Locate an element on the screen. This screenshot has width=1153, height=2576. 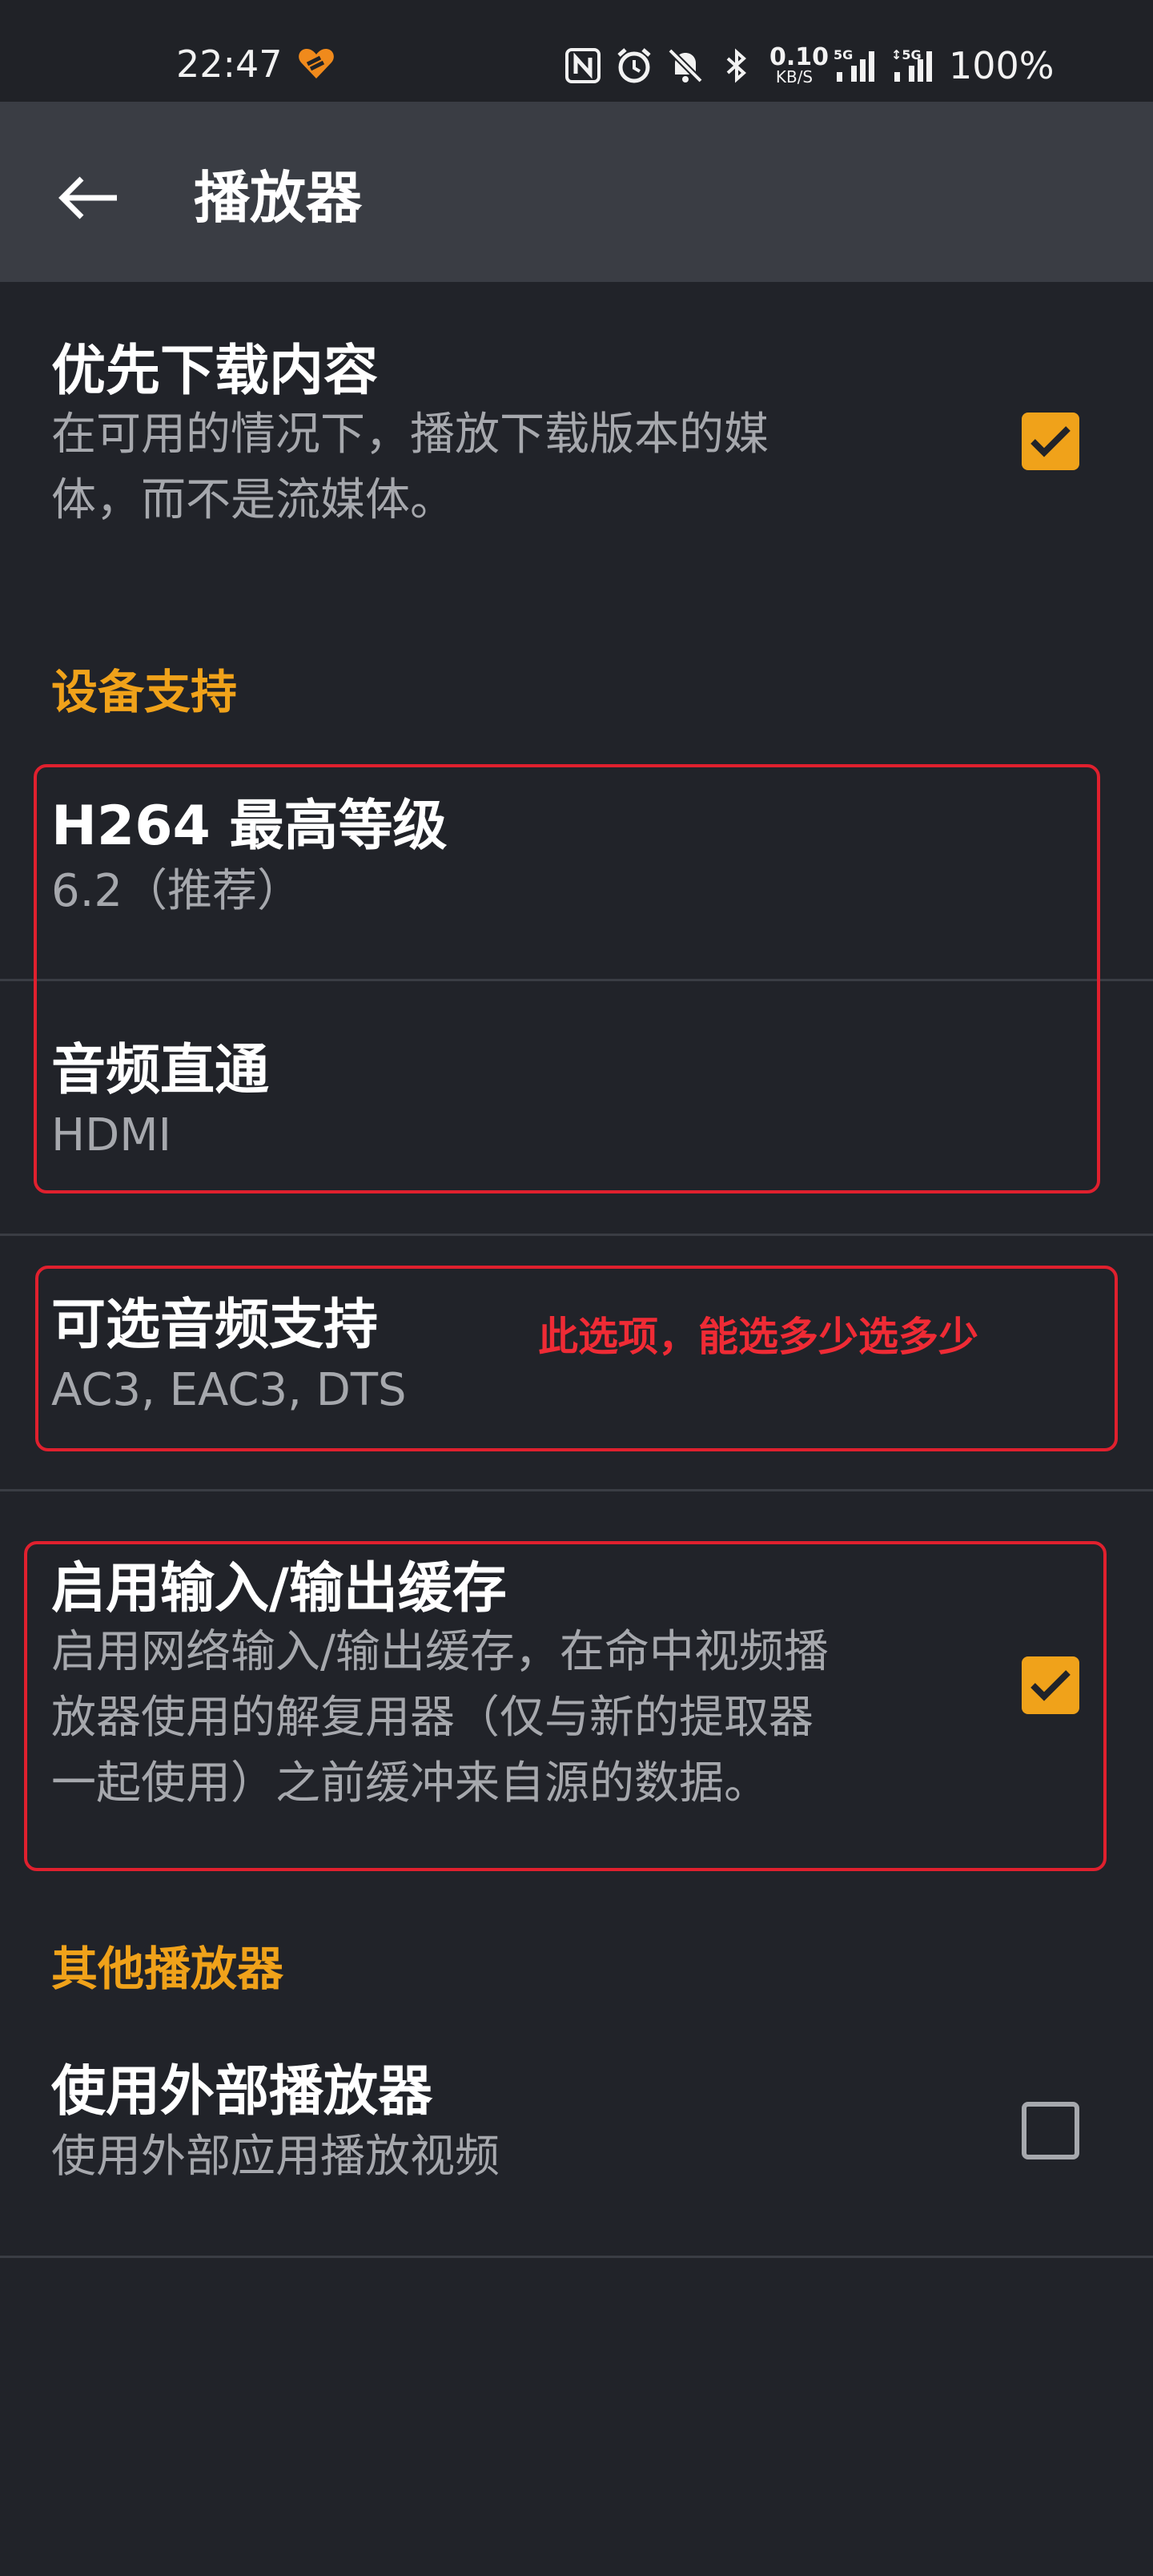
nfc-icon is located at coordinates (583, 65).